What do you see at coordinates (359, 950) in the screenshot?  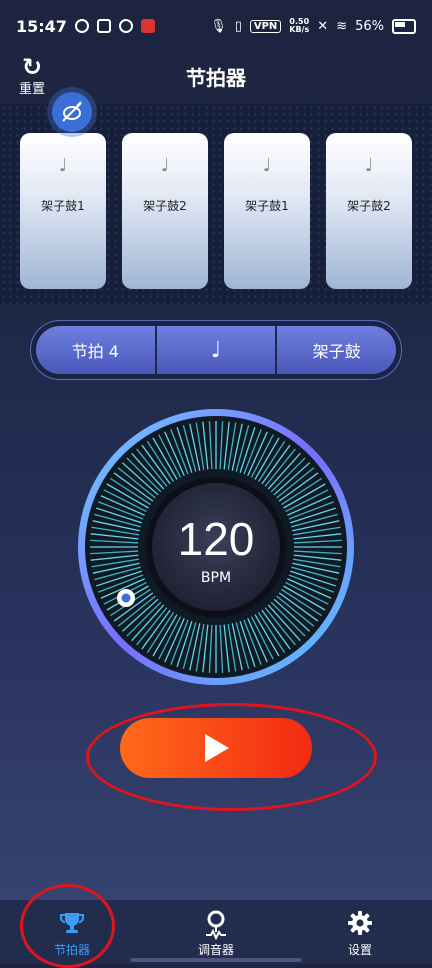 I see `nav-label: 设置` at bounding box center [359, 950].